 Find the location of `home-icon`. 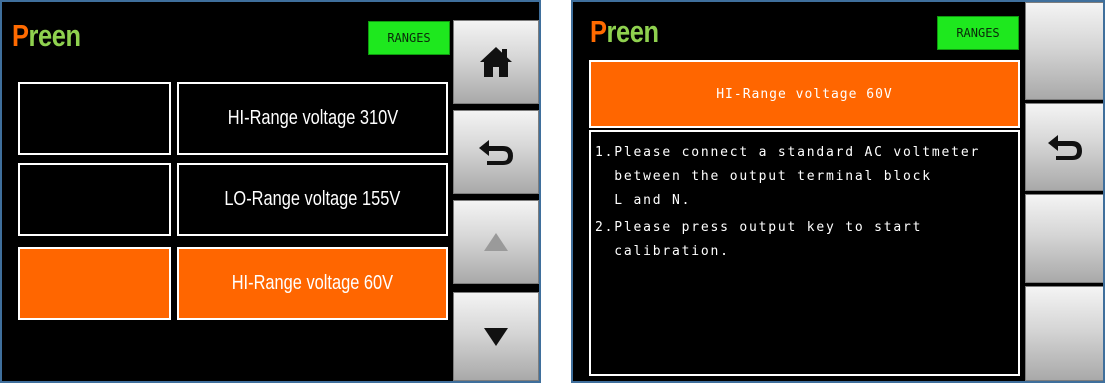

home-icon is located at coordinates (496, 62).